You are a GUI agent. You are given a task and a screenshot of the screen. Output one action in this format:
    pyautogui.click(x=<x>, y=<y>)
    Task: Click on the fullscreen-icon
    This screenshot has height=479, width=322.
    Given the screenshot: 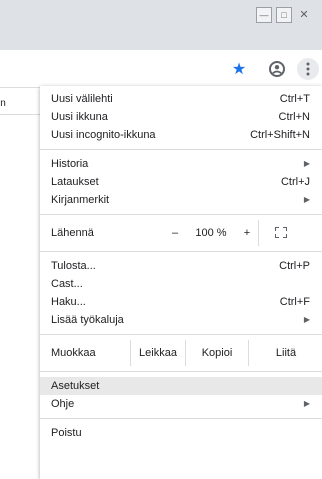 What is the action you would take?
    pyautogui.click(x=281, y=232)
    